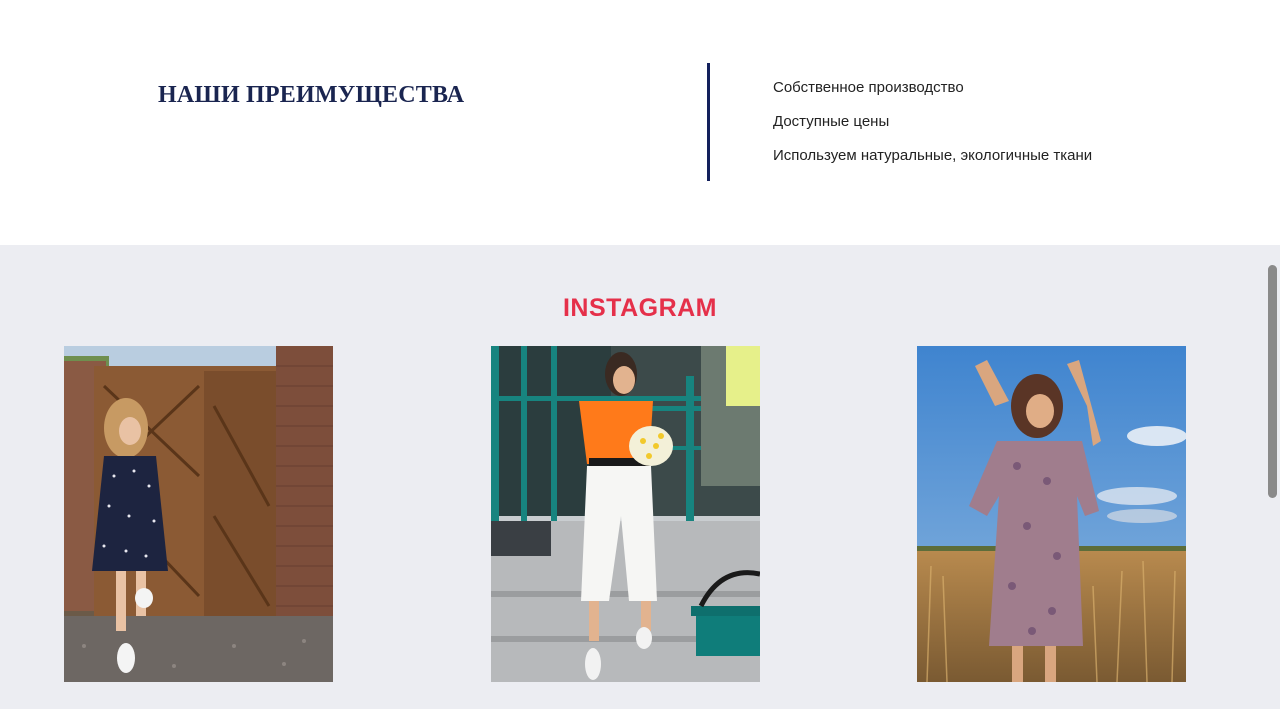 This screenshot has width=1280, height=709. I want to click on photo-field-dress-image, so click(1051, 514).